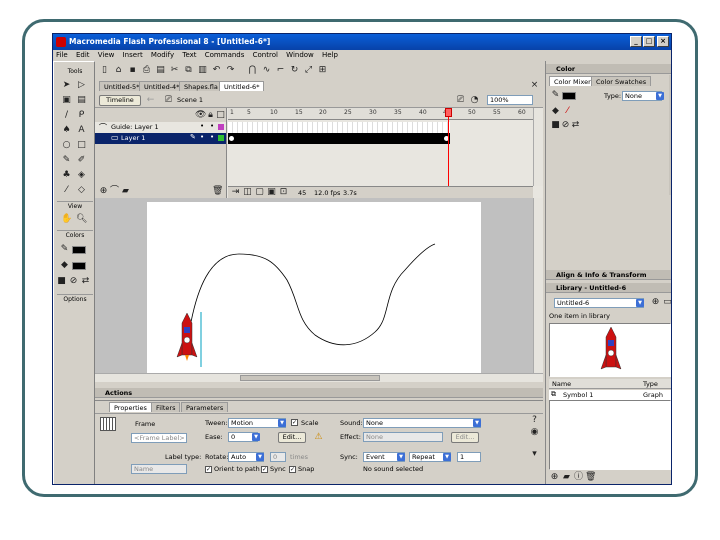  Describe the element at coordinates (259, 192) in the screenshot. I see `onion-outline-icon: ▢` at that location.